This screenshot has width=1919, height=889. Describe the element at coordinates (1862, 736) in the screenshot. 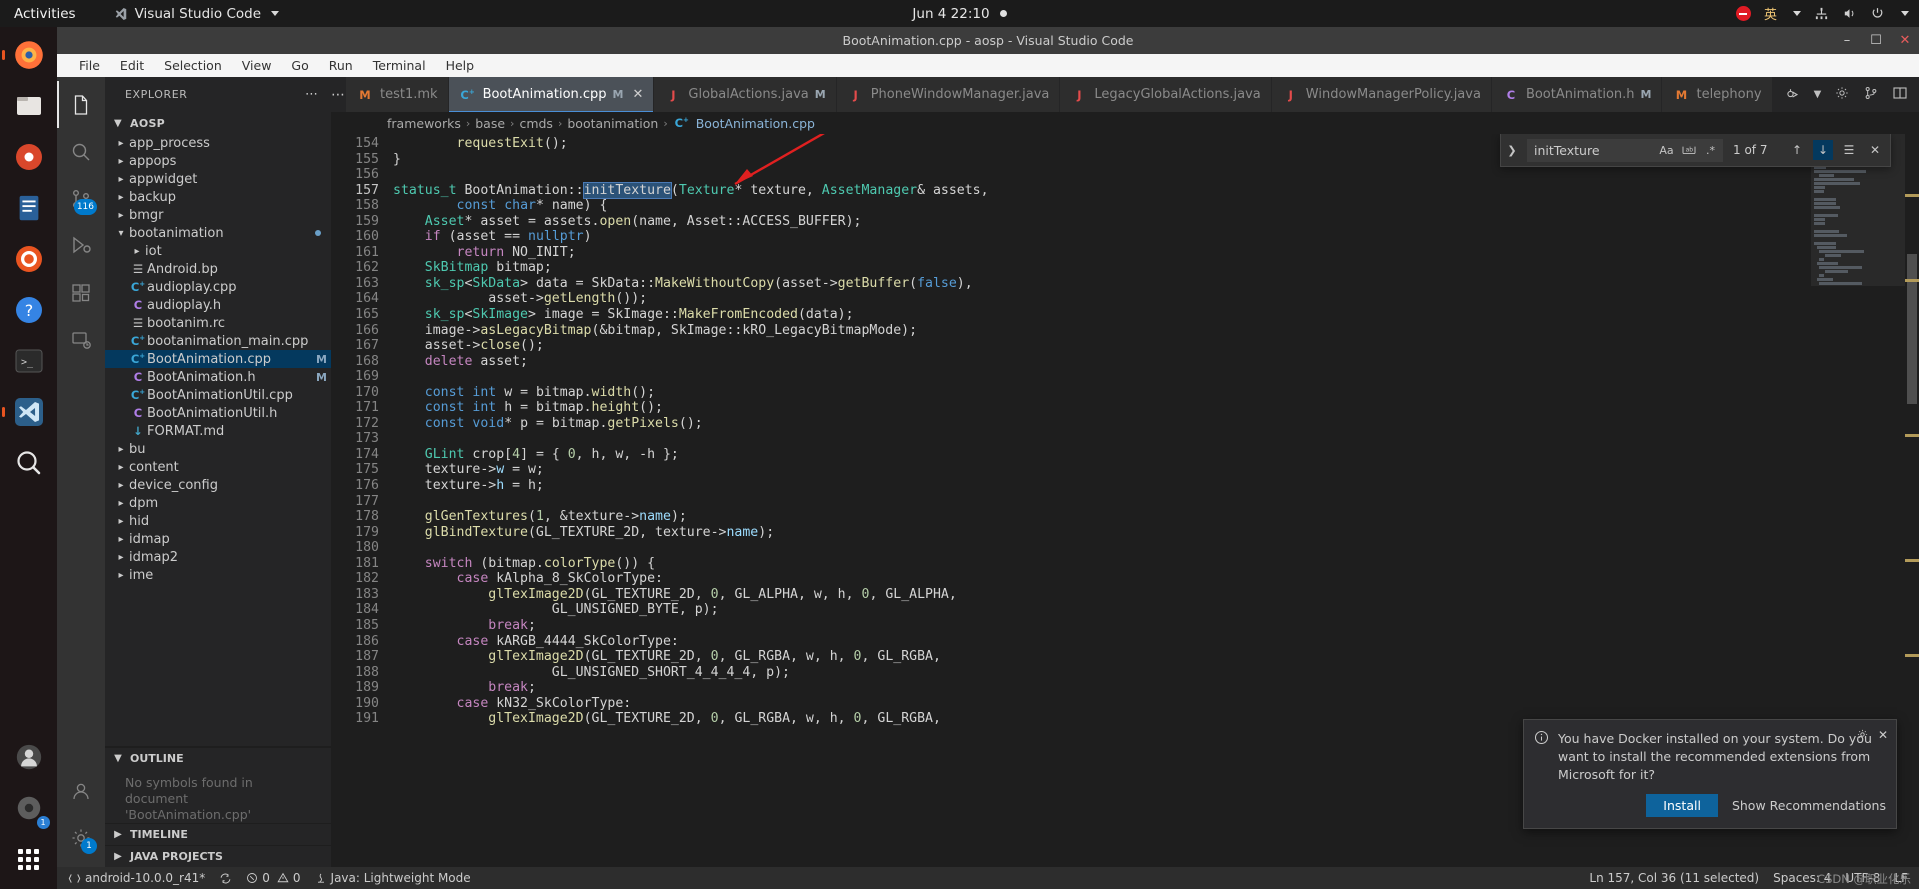

I see `notification-gear-icon` at that location.